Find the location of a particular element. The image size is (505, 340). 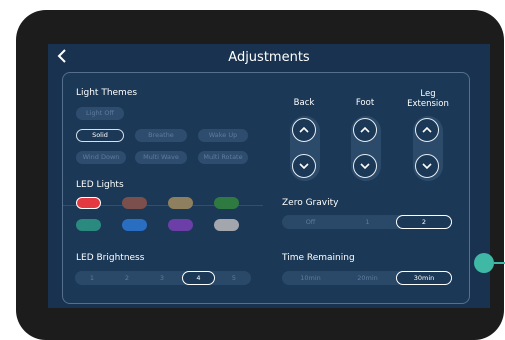

brightness-option-selected: 4 is located at coordinates (198, 278).